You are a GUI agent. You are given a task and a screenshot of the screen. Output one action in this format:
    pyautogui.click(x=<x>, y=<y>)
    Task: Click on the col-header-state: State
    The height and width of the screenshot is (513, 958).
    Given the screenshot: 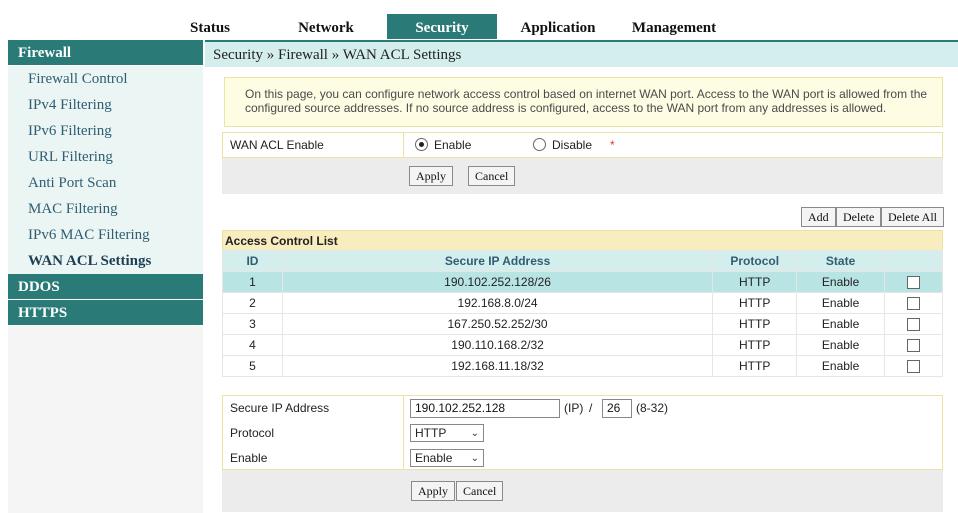 What is the action you would take?
    pyautogui.click(x=841, y=261)
    